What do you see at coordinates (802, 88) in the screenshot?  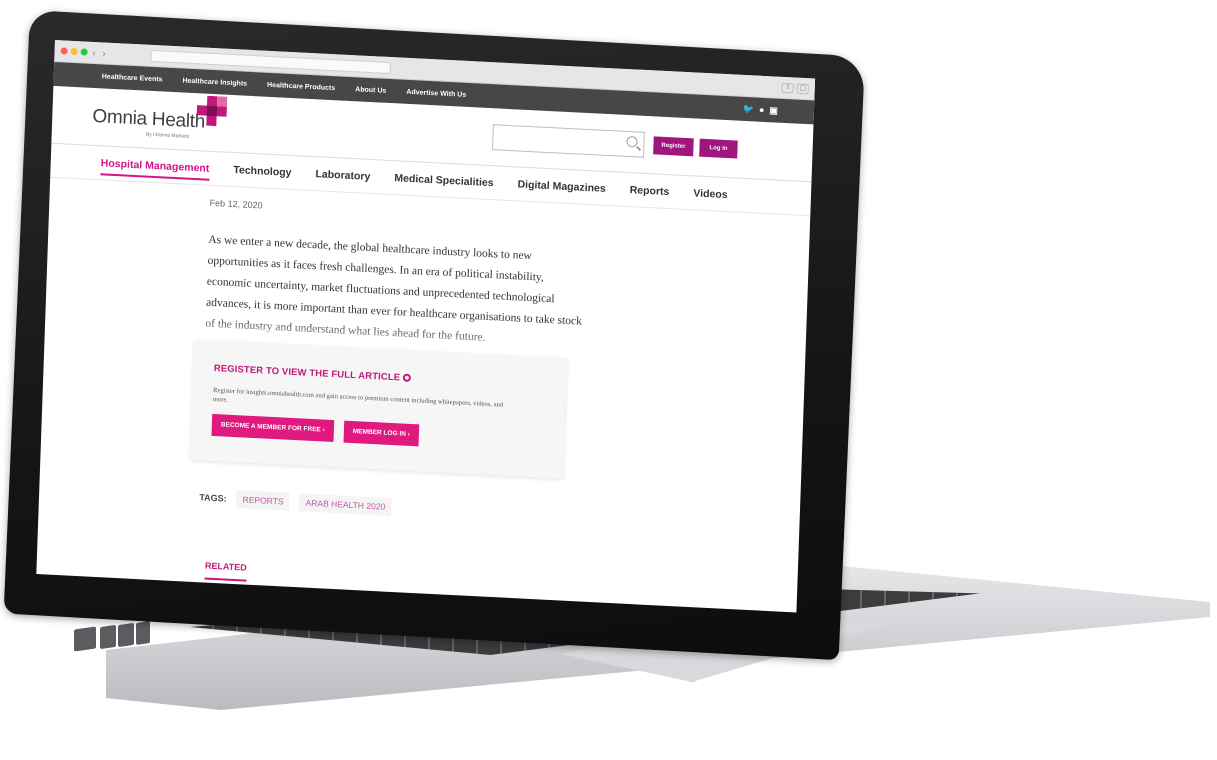 I see `tabs-icon: ▢` at bounding box center [802, 88].